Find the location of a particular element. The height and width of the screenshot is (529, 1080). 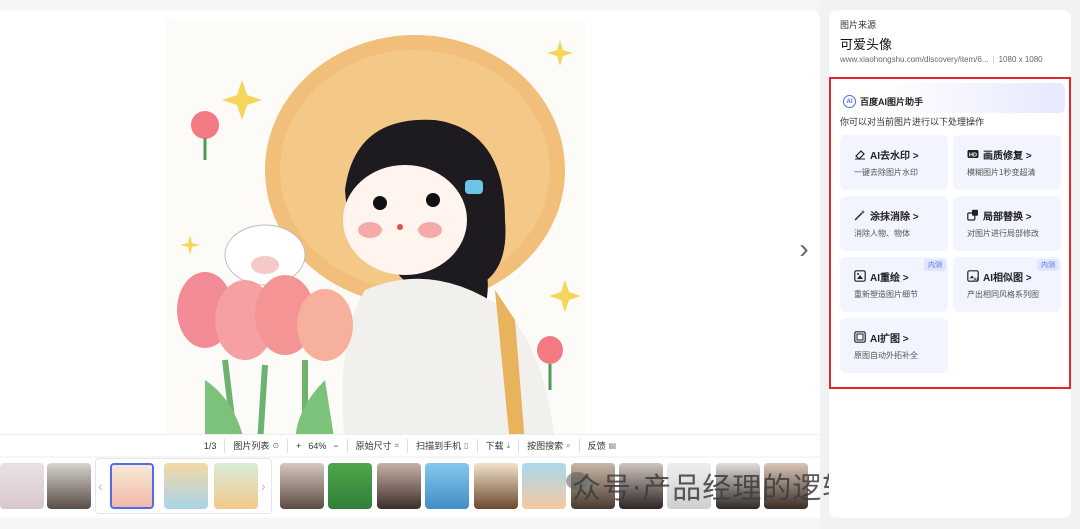

original-size-label: 原始尺寸 is located at coordinates (373, 446).